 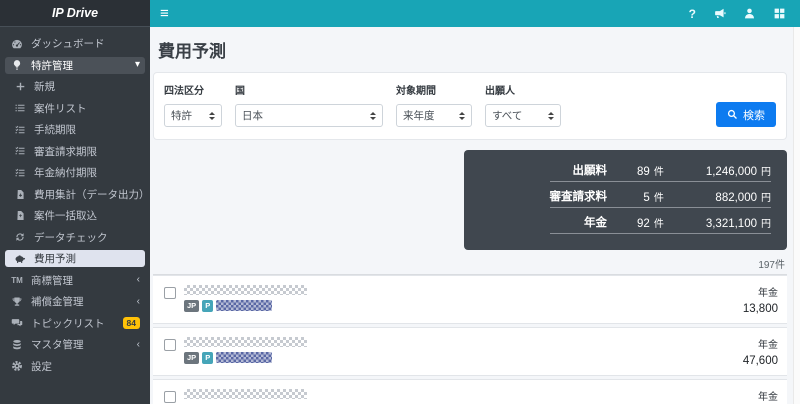 I want to click on sidebar-item-label: 案件一括取込, so click(x=65, y=216).